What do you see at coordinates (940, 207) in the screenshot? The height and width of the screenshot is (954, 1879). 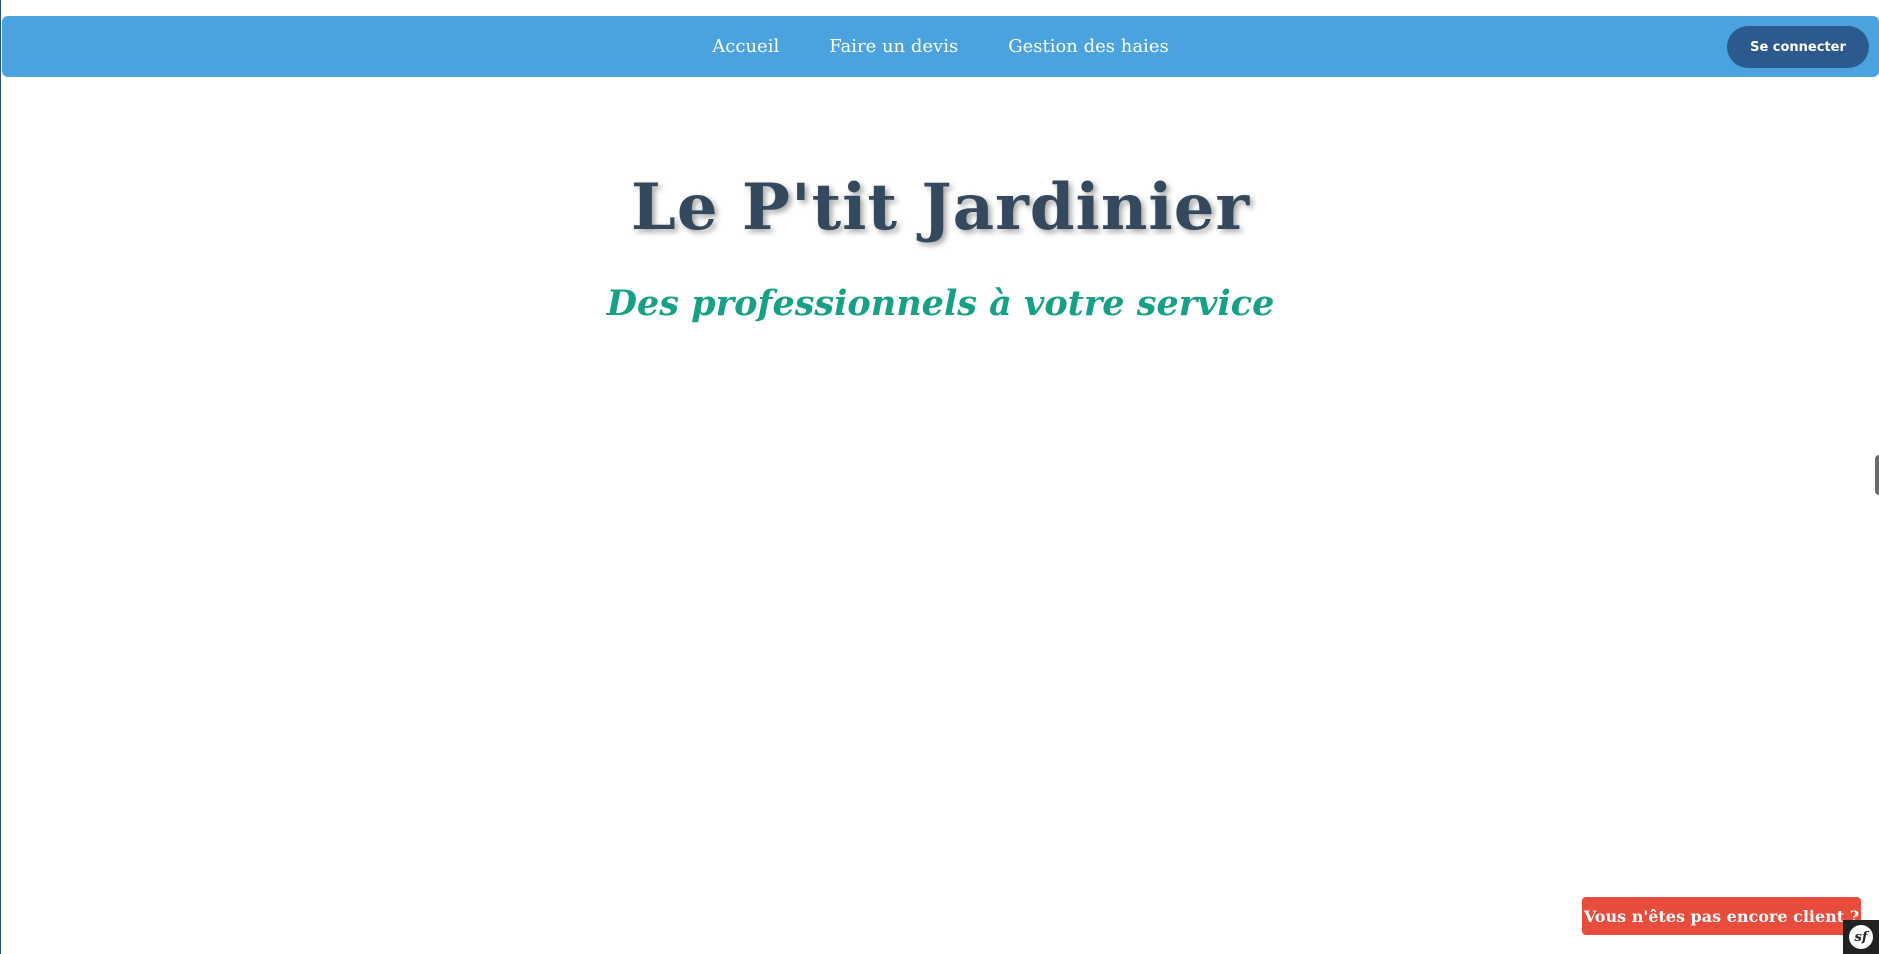 I see `page-title: Le P'tit Jardinier` at bounding box center [940, 207].